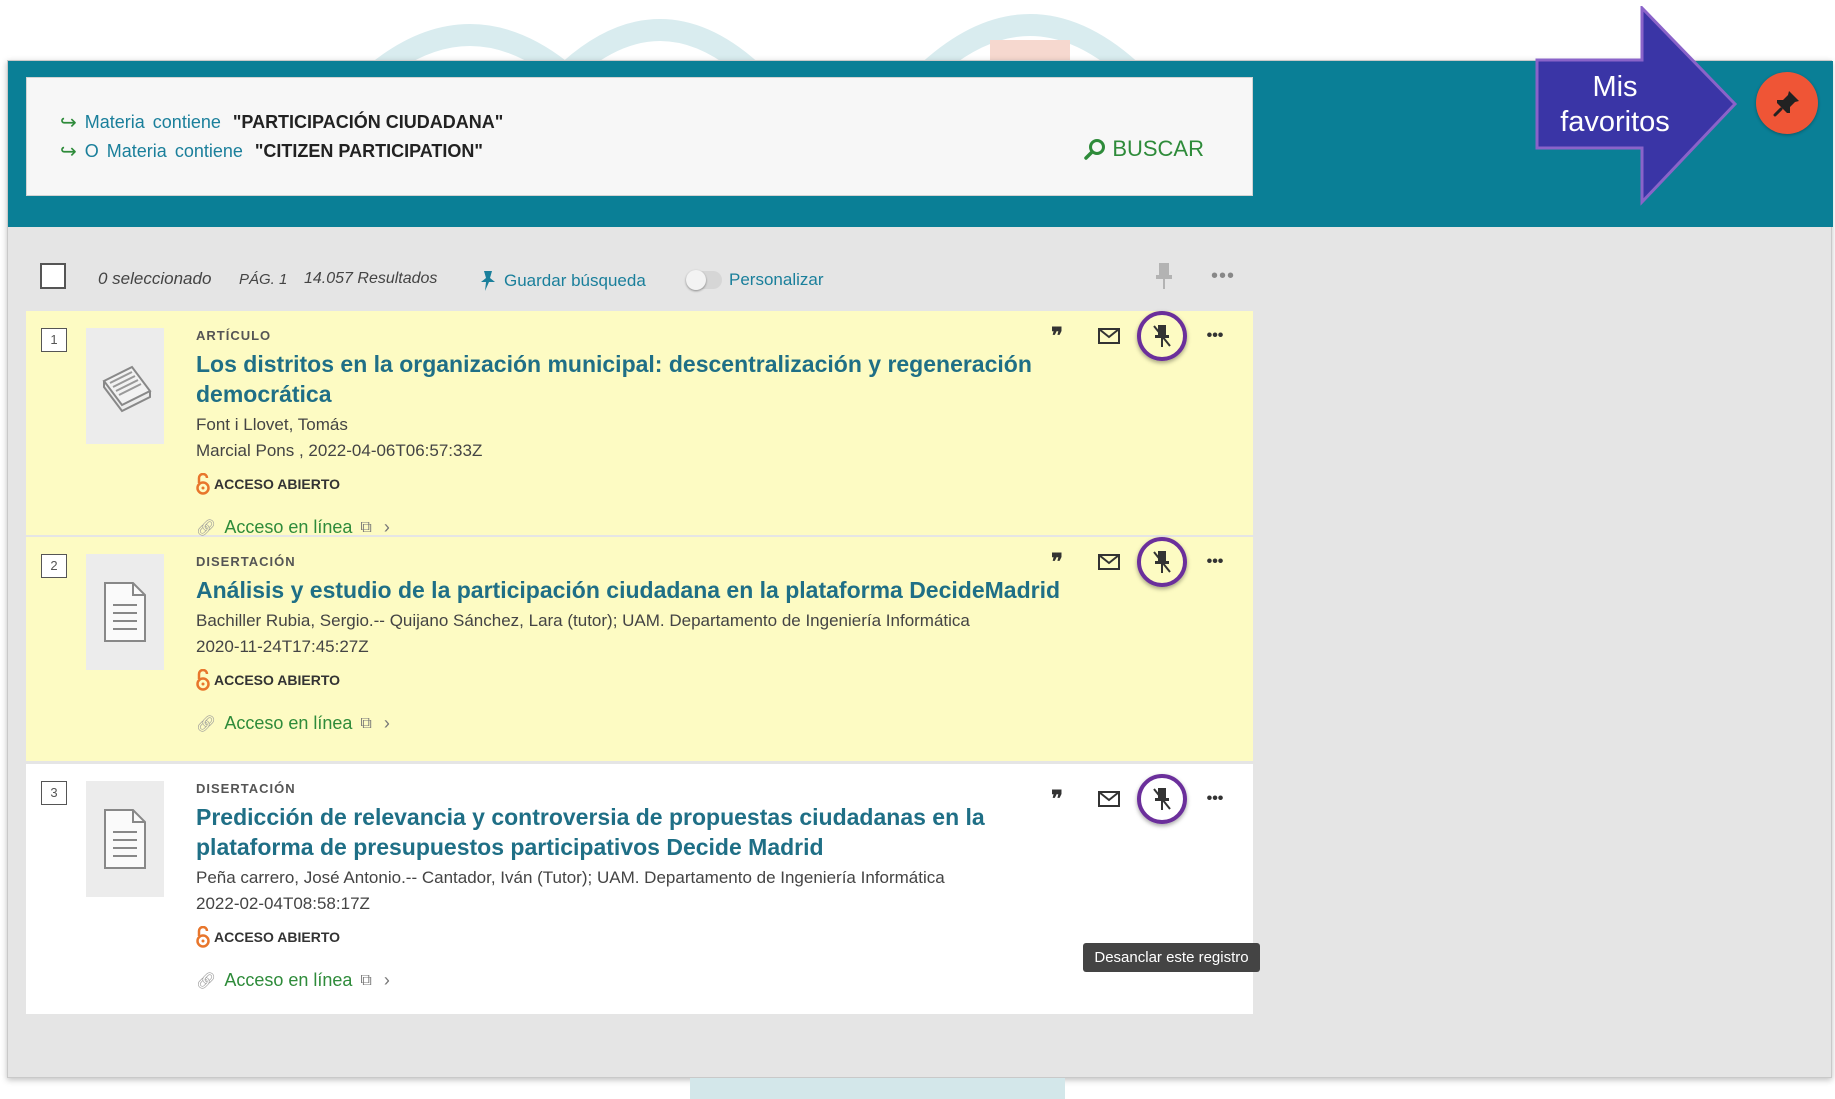  Describe the element at coordinates (125, 386) in the screenshot. I see `article-thumbnail-icon` at that location.